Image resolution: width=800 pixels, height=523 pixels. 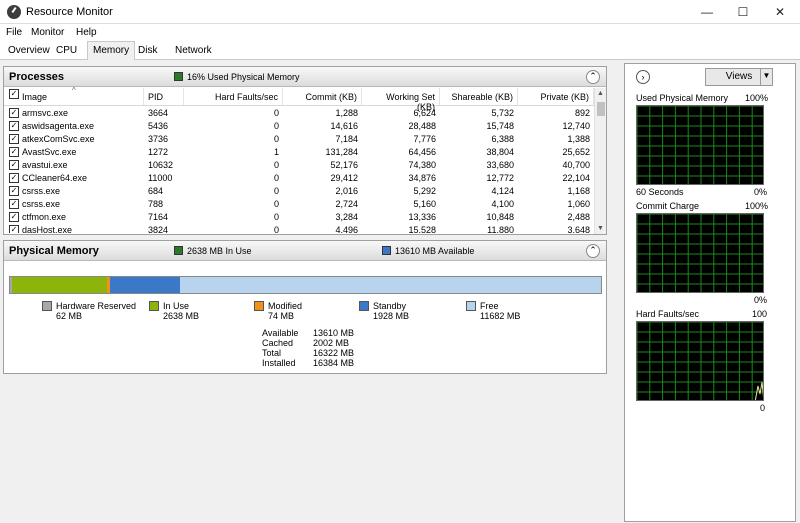 What do you see at coordinates (44, 217) in the screenshot?
I see `cell-image: ctfmon.exe` at bounding box center [44, 217].